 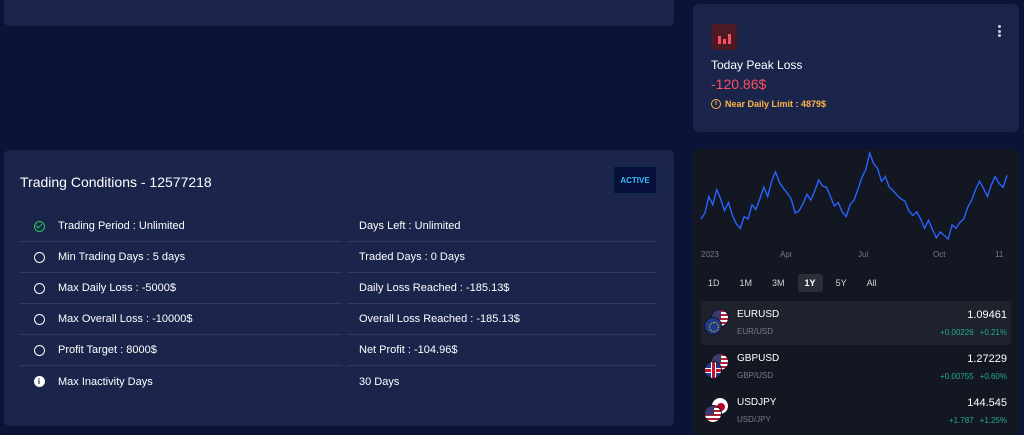 I want to click on quote-description: USD/JPY, so click(x=754, y=419).